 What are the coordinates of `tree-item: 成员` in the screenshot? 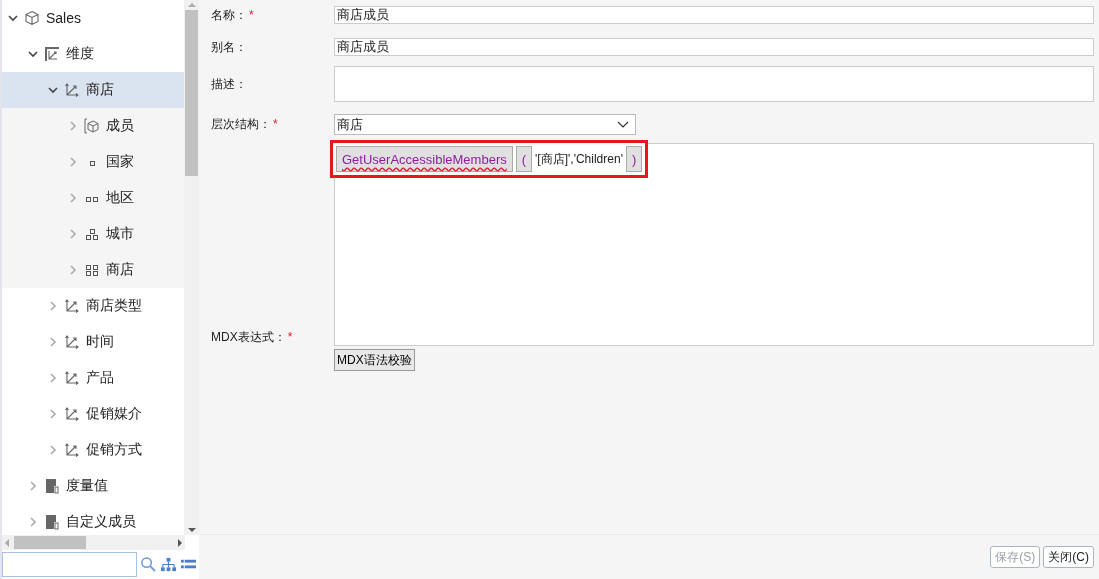 It's located at (93, 126).